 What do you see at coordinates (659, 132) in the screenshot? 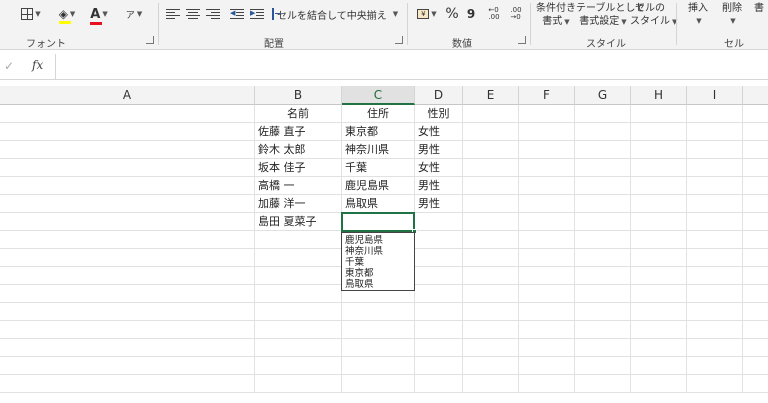
I see `cell-H2` at bounding box center [659, 132].